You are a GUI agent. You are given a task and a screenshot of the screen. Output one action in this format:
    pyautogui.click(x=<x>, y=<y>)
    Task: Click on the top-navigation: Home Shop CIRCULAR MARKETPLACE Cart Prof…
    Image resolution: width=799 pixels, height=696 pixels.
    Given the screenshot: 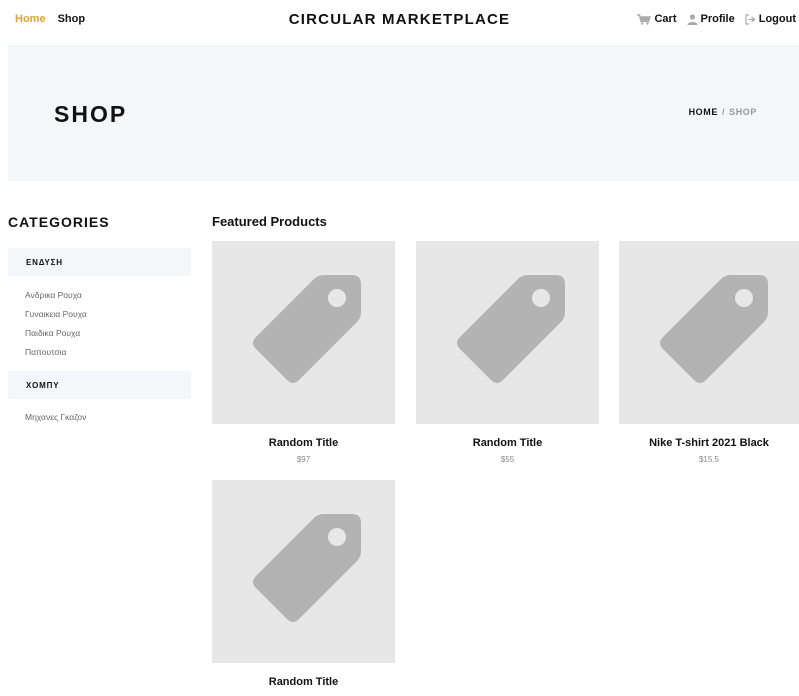 What is the action you would take?
    pyautogui.click(x=399, y=20)
    